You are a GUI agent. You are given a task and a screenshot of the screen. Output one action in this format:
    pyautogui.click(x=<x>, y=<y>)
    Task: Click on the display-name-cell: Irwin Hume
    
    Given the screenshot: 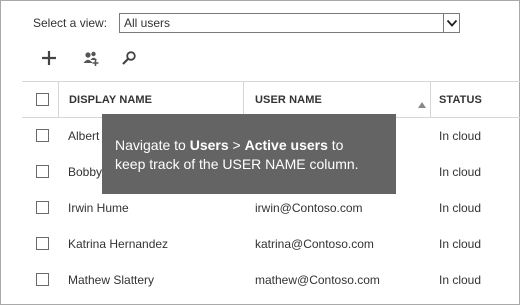 What is the action you would take?
    pyautogui.click(x=98, y=208)
    